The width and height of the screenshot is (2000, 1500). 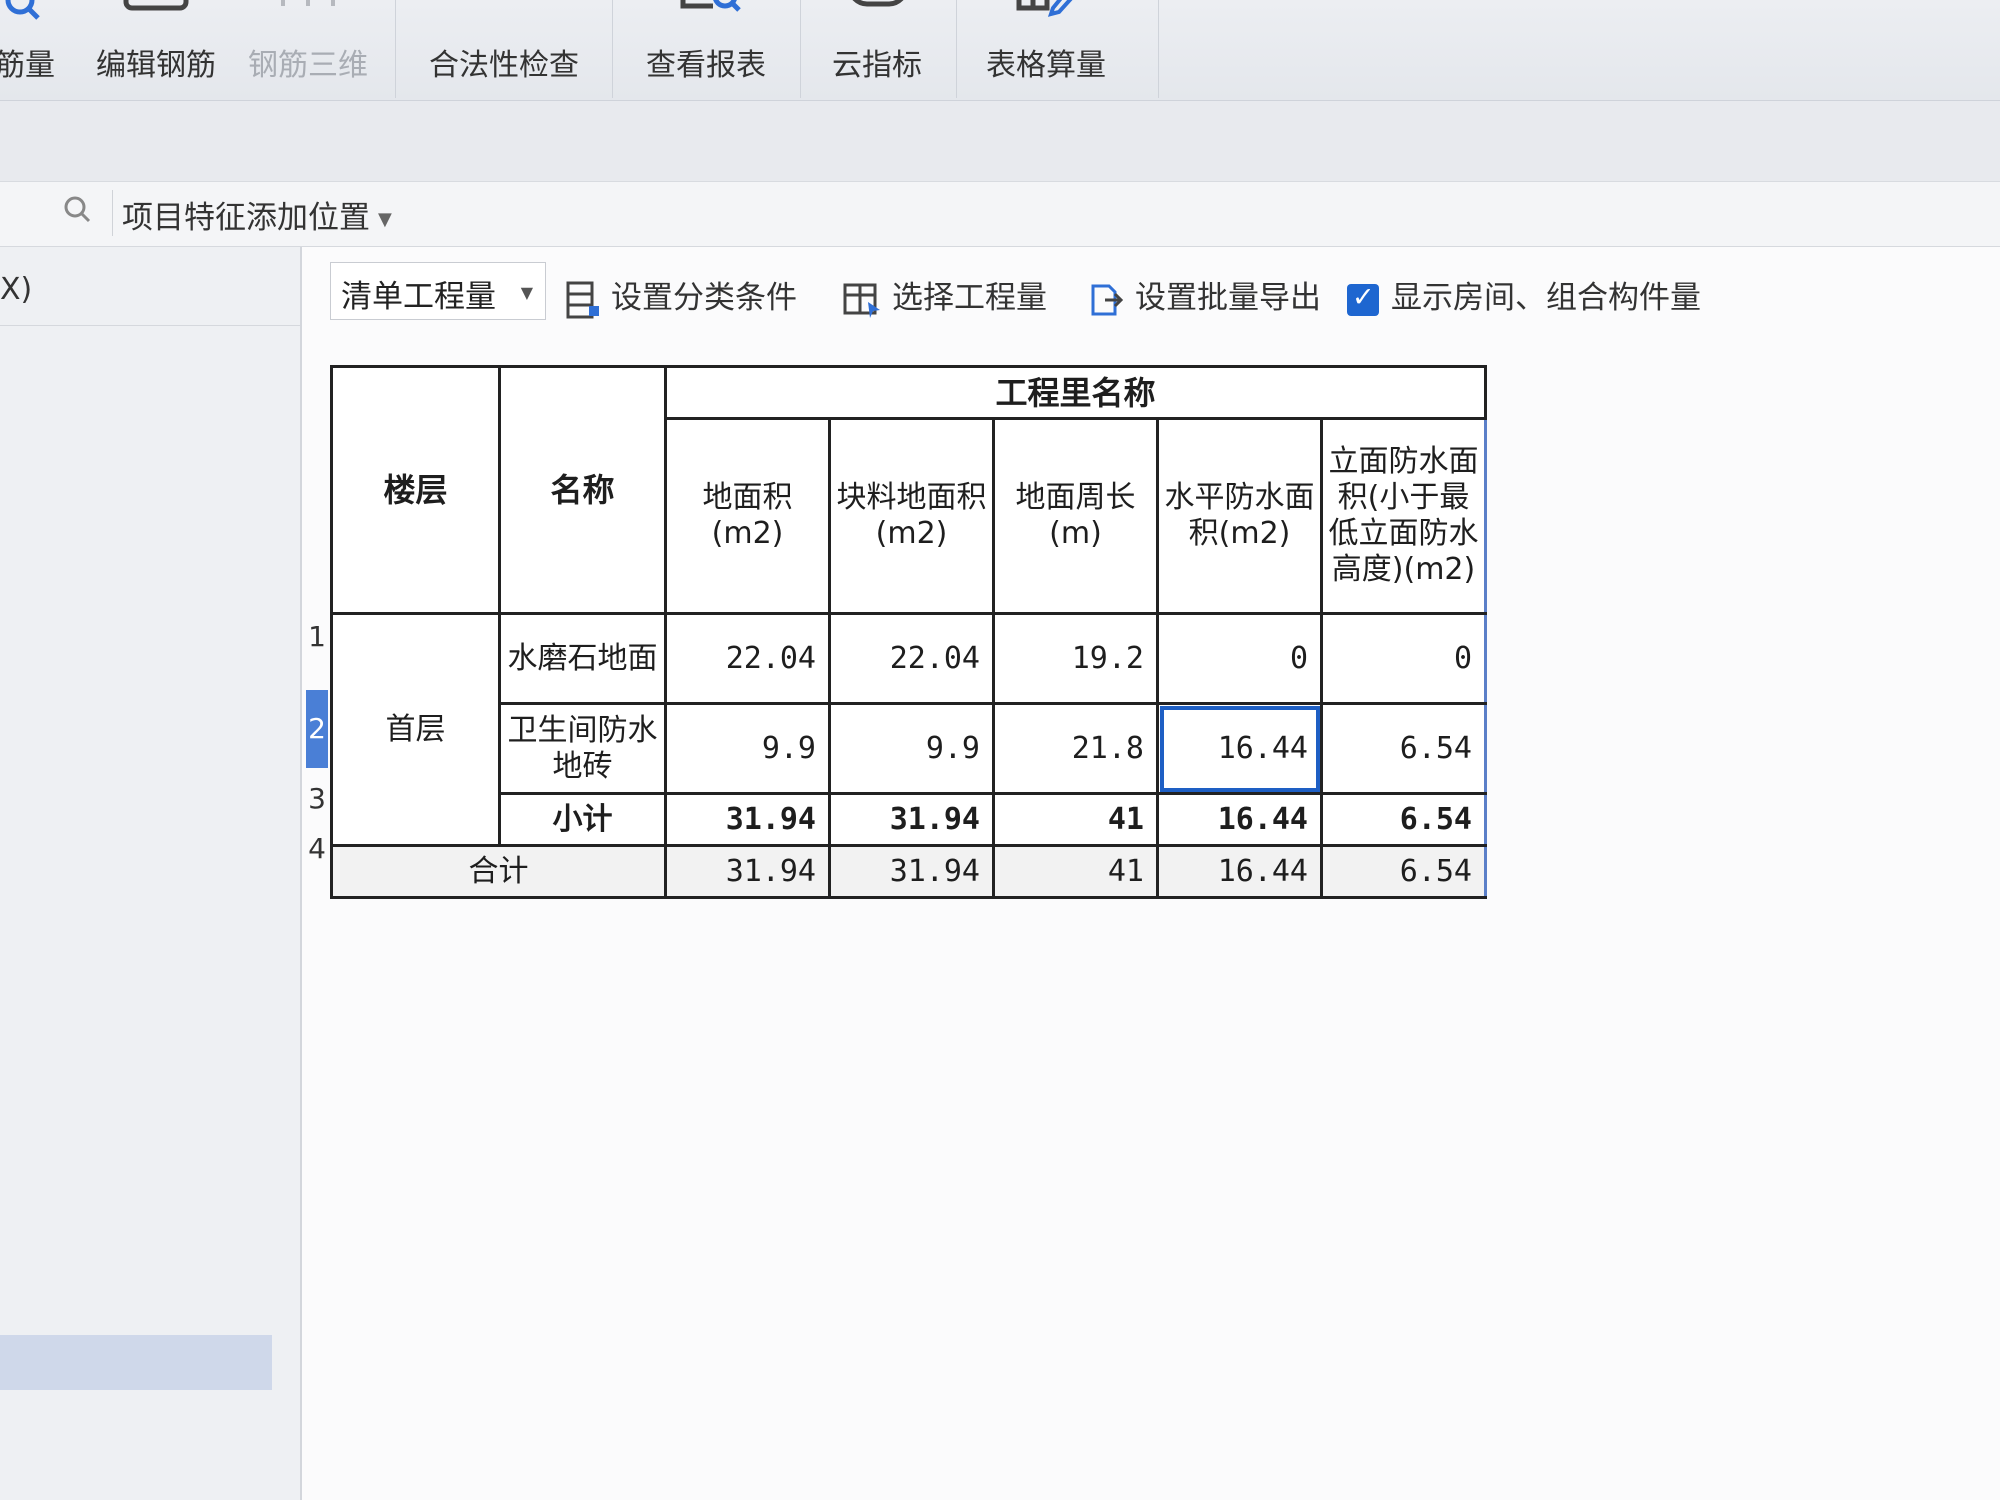 I want to click on selected-value-cell: 16.44, so click(x=1239, y=748).